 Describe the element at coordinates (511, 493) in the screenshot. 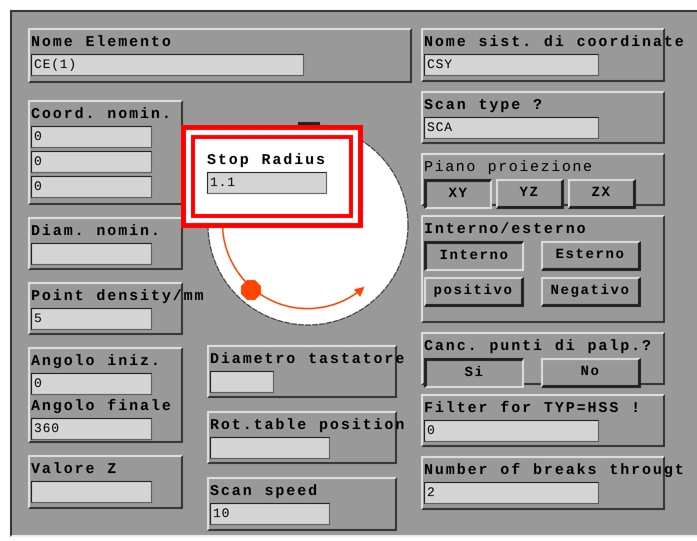

I see `input-field: 2` at that location.